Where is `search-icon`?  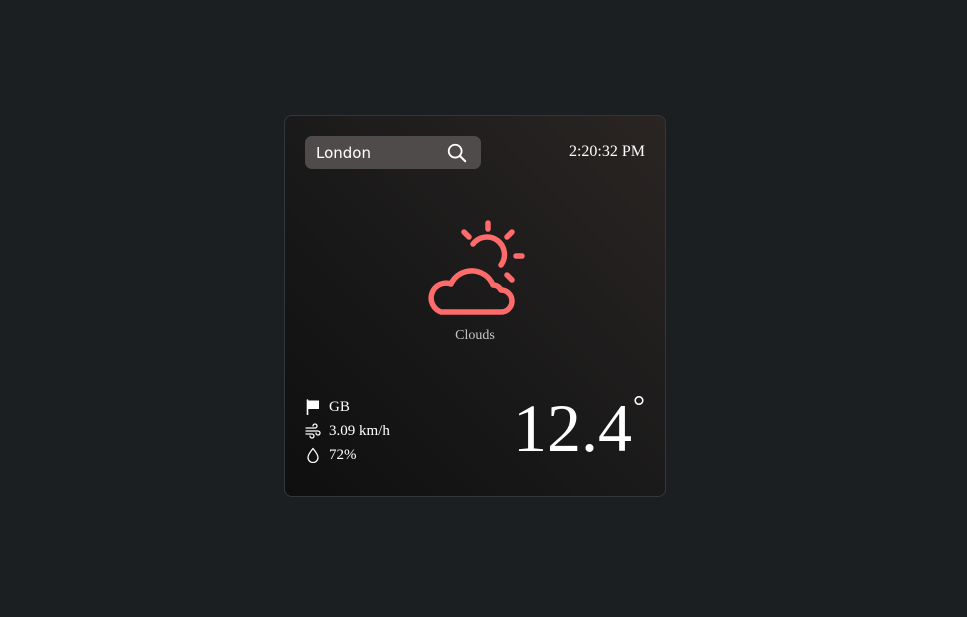
search-icon is located at coordinates (457, 153).